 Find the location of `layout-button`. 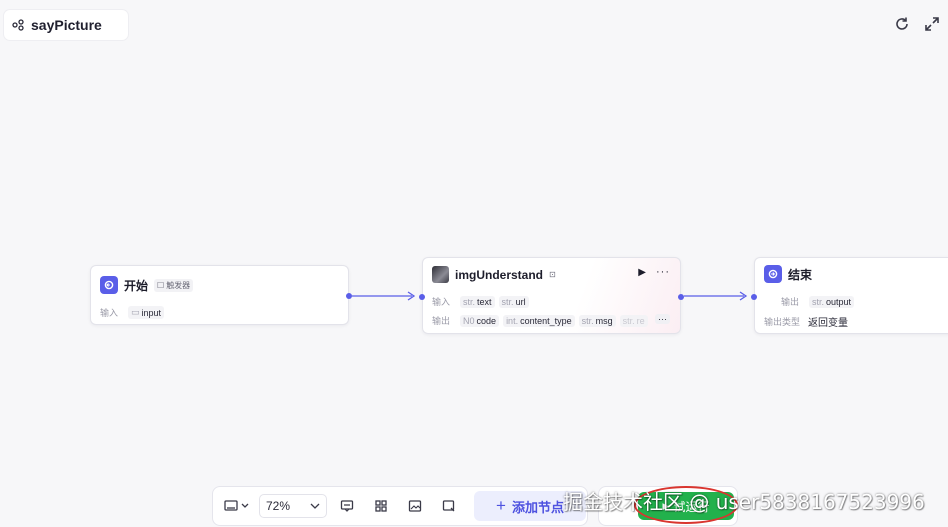

layout-button is located at coordinates (381, 506).